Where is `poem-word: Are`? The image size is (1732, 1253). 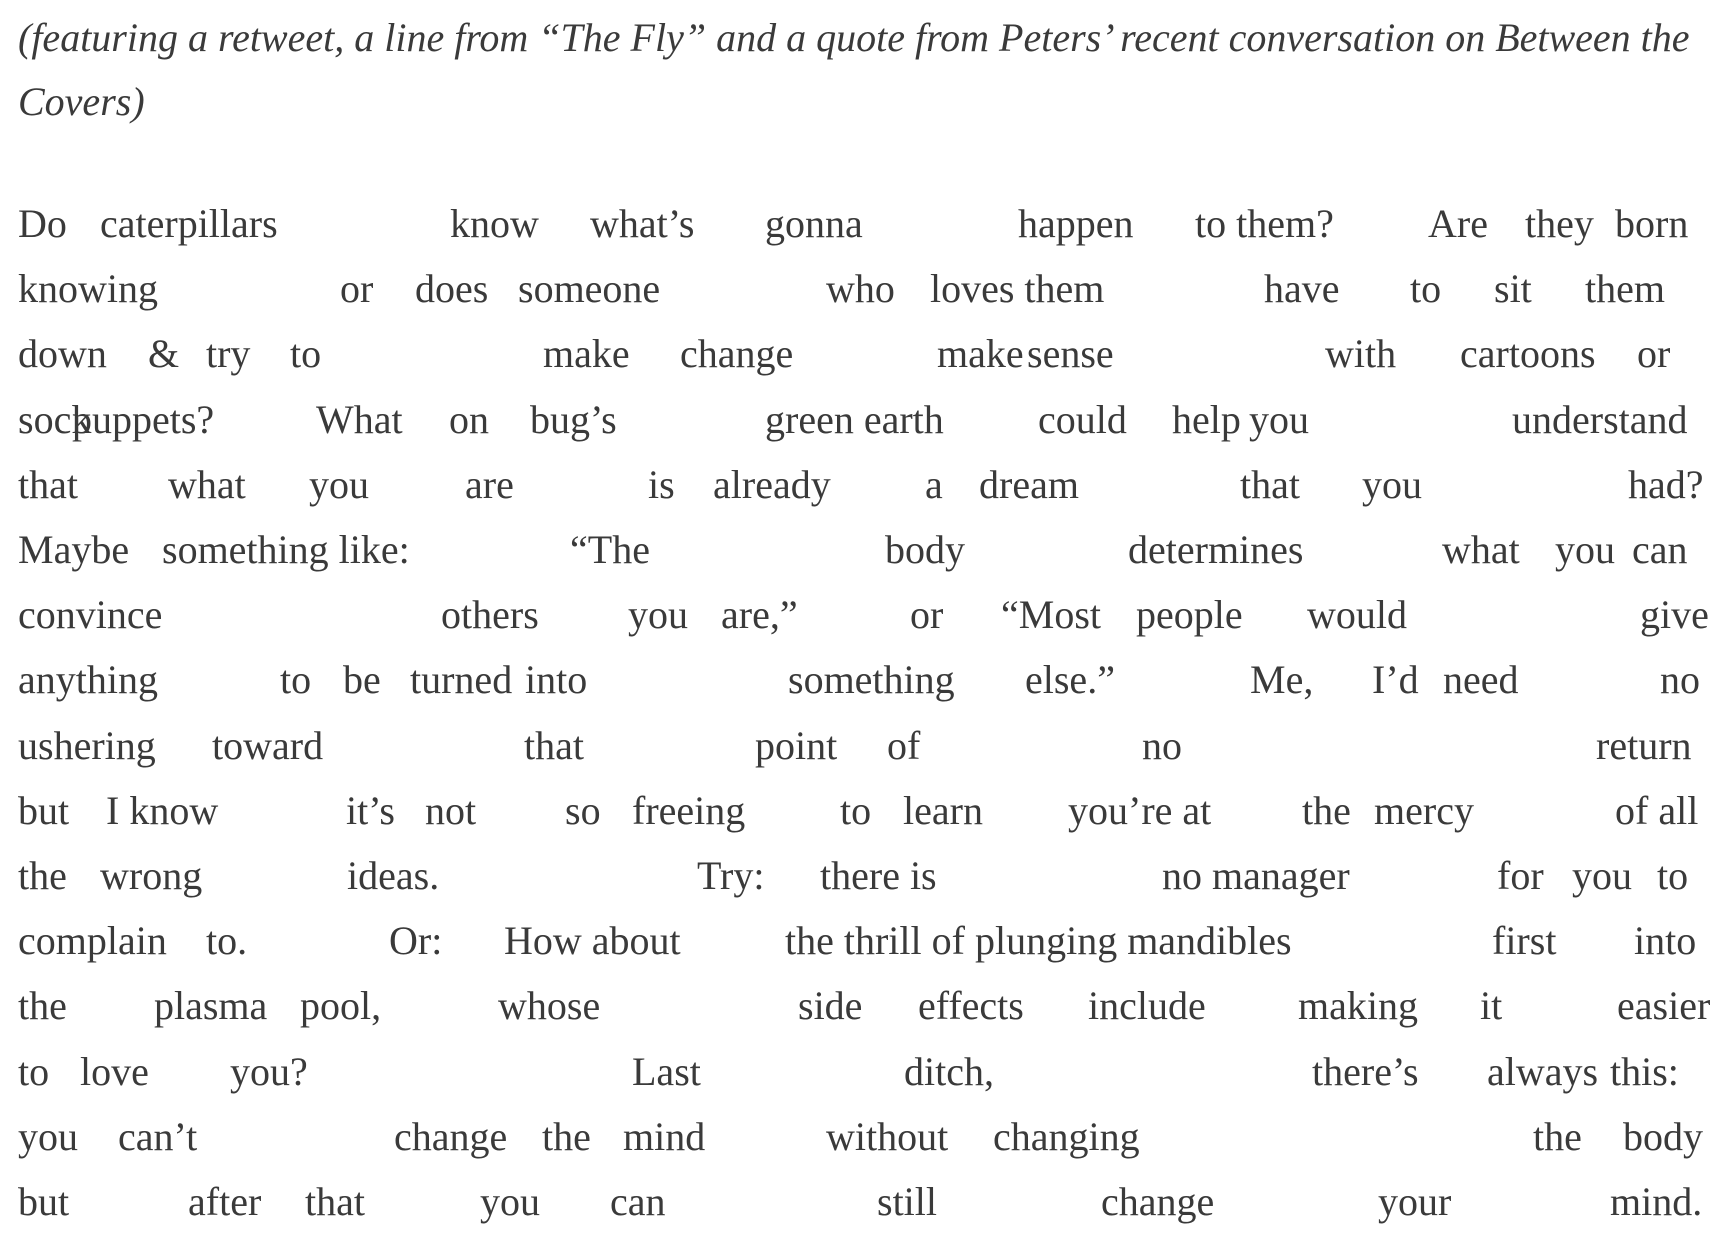 poem-word: Are is located at coordinates (1458, 223).